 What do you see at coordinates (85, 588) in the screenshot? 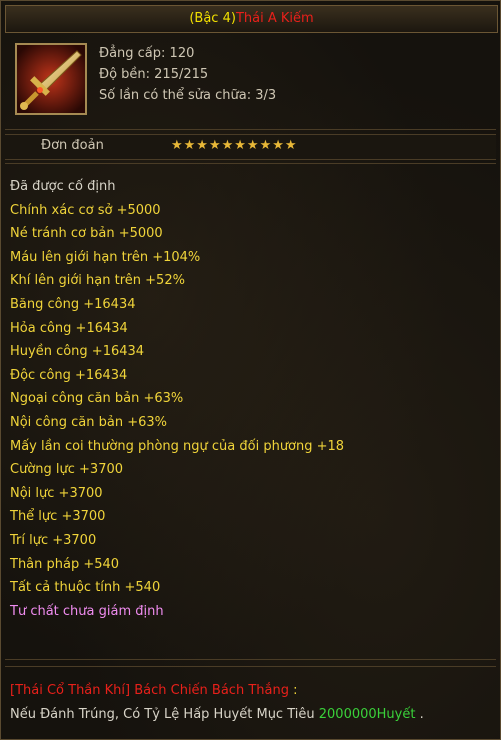
I see `attribute-line: Tất cả thuộc tính +540` at bounding box center [85, 588].